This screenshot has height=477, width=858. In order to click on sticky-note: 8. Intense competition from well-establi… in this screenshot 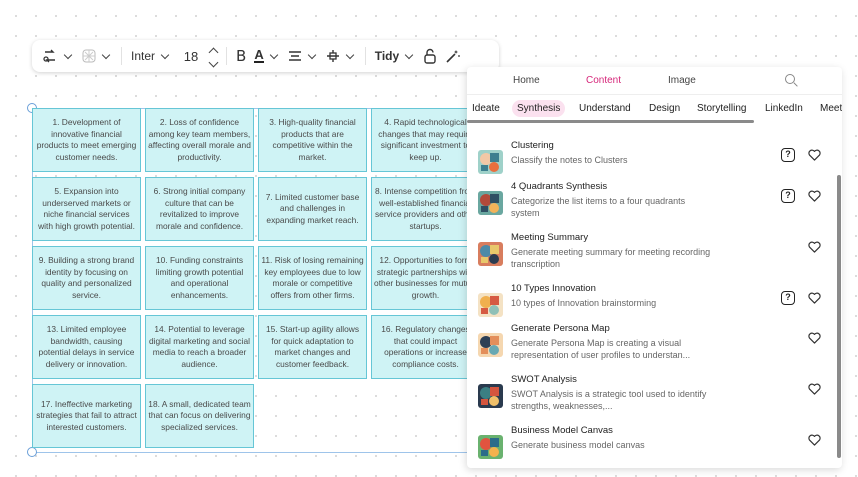, I will do `click(425, 209)`.